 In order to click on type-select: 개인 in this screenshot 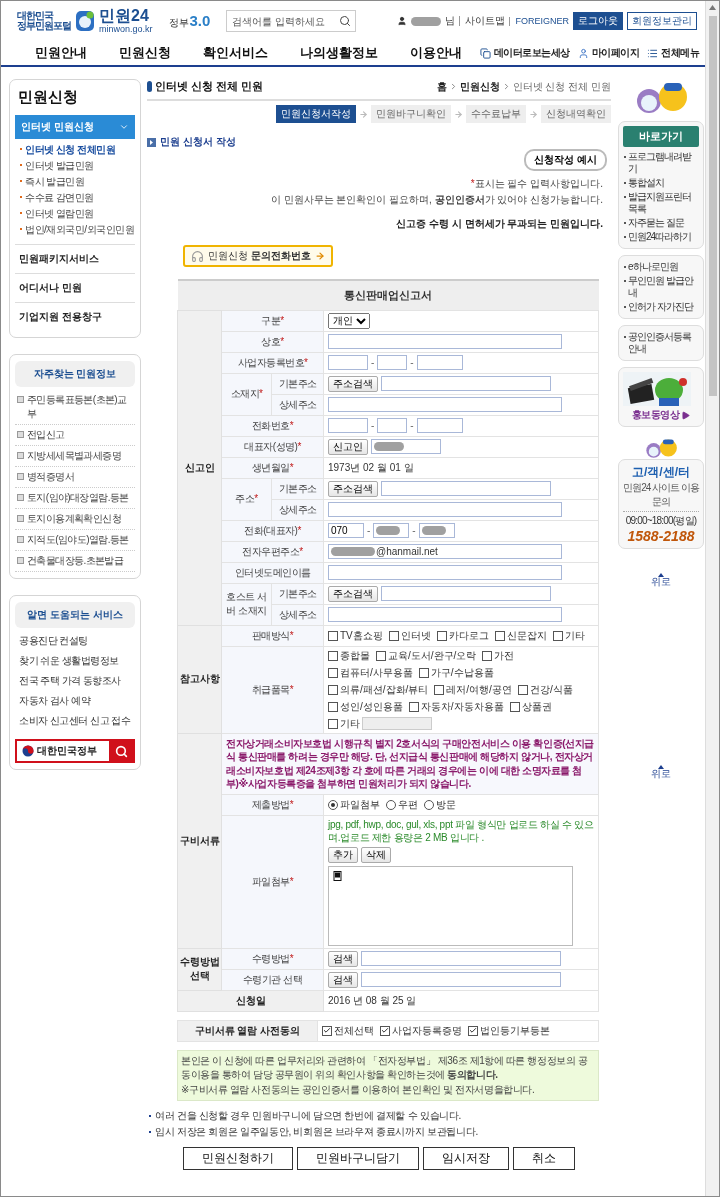, I will do `click(349, 320)`.